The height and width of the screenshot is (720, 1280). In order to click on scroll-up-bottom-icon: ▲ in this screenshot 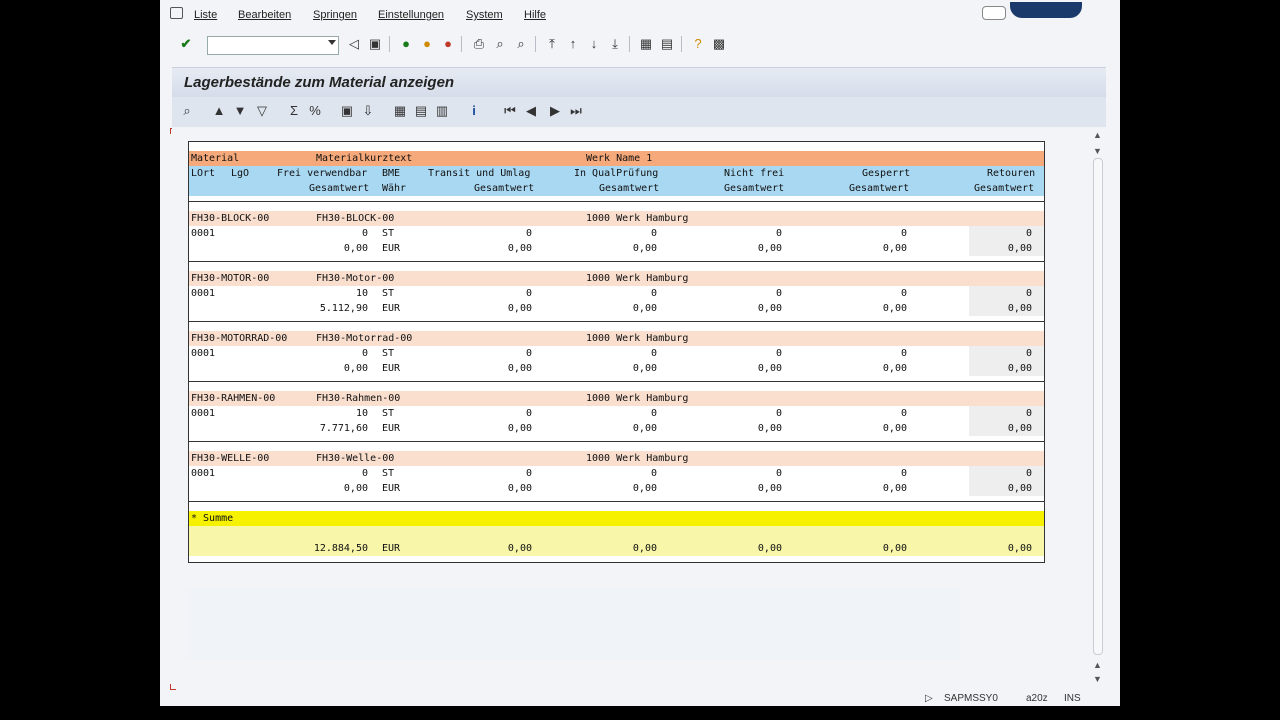, I will do `click(1097, 665)`.